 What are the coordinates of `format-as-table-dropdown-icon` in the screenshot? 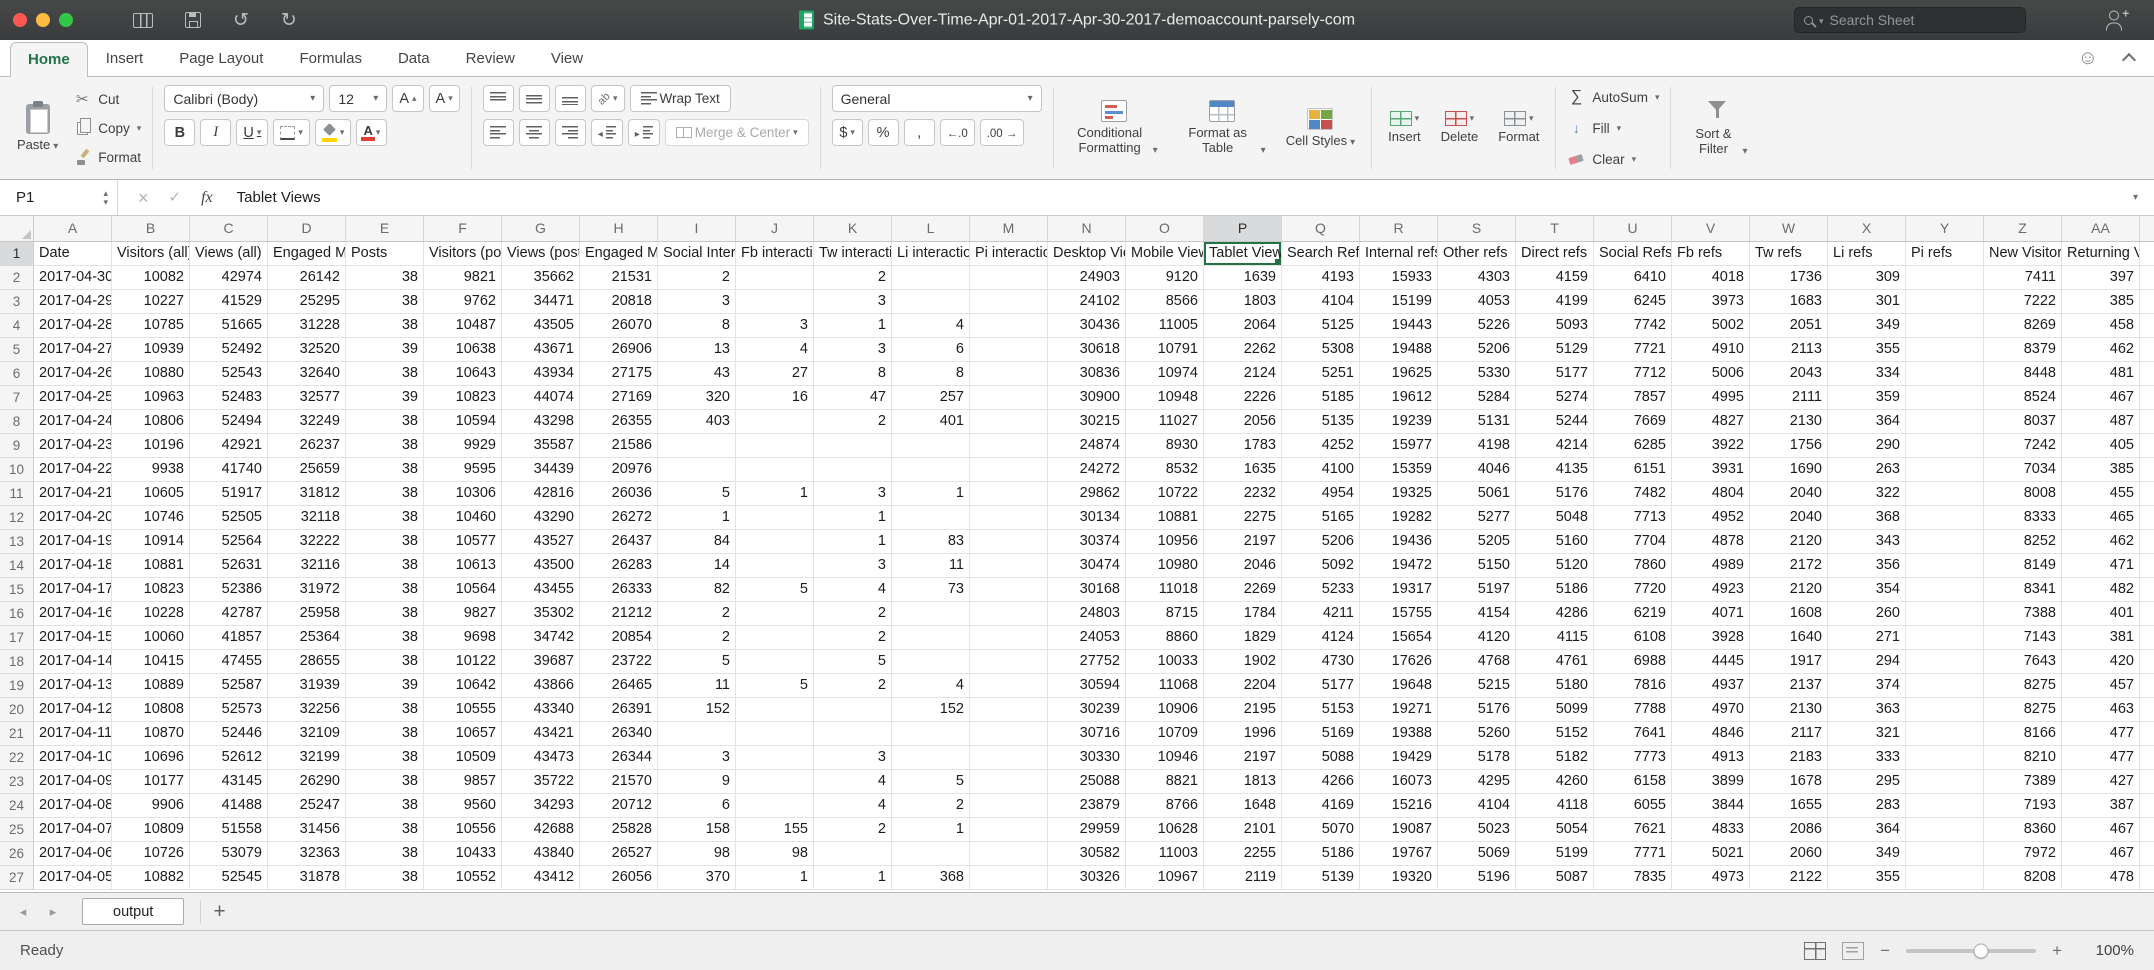 It's located at (1263, 151).